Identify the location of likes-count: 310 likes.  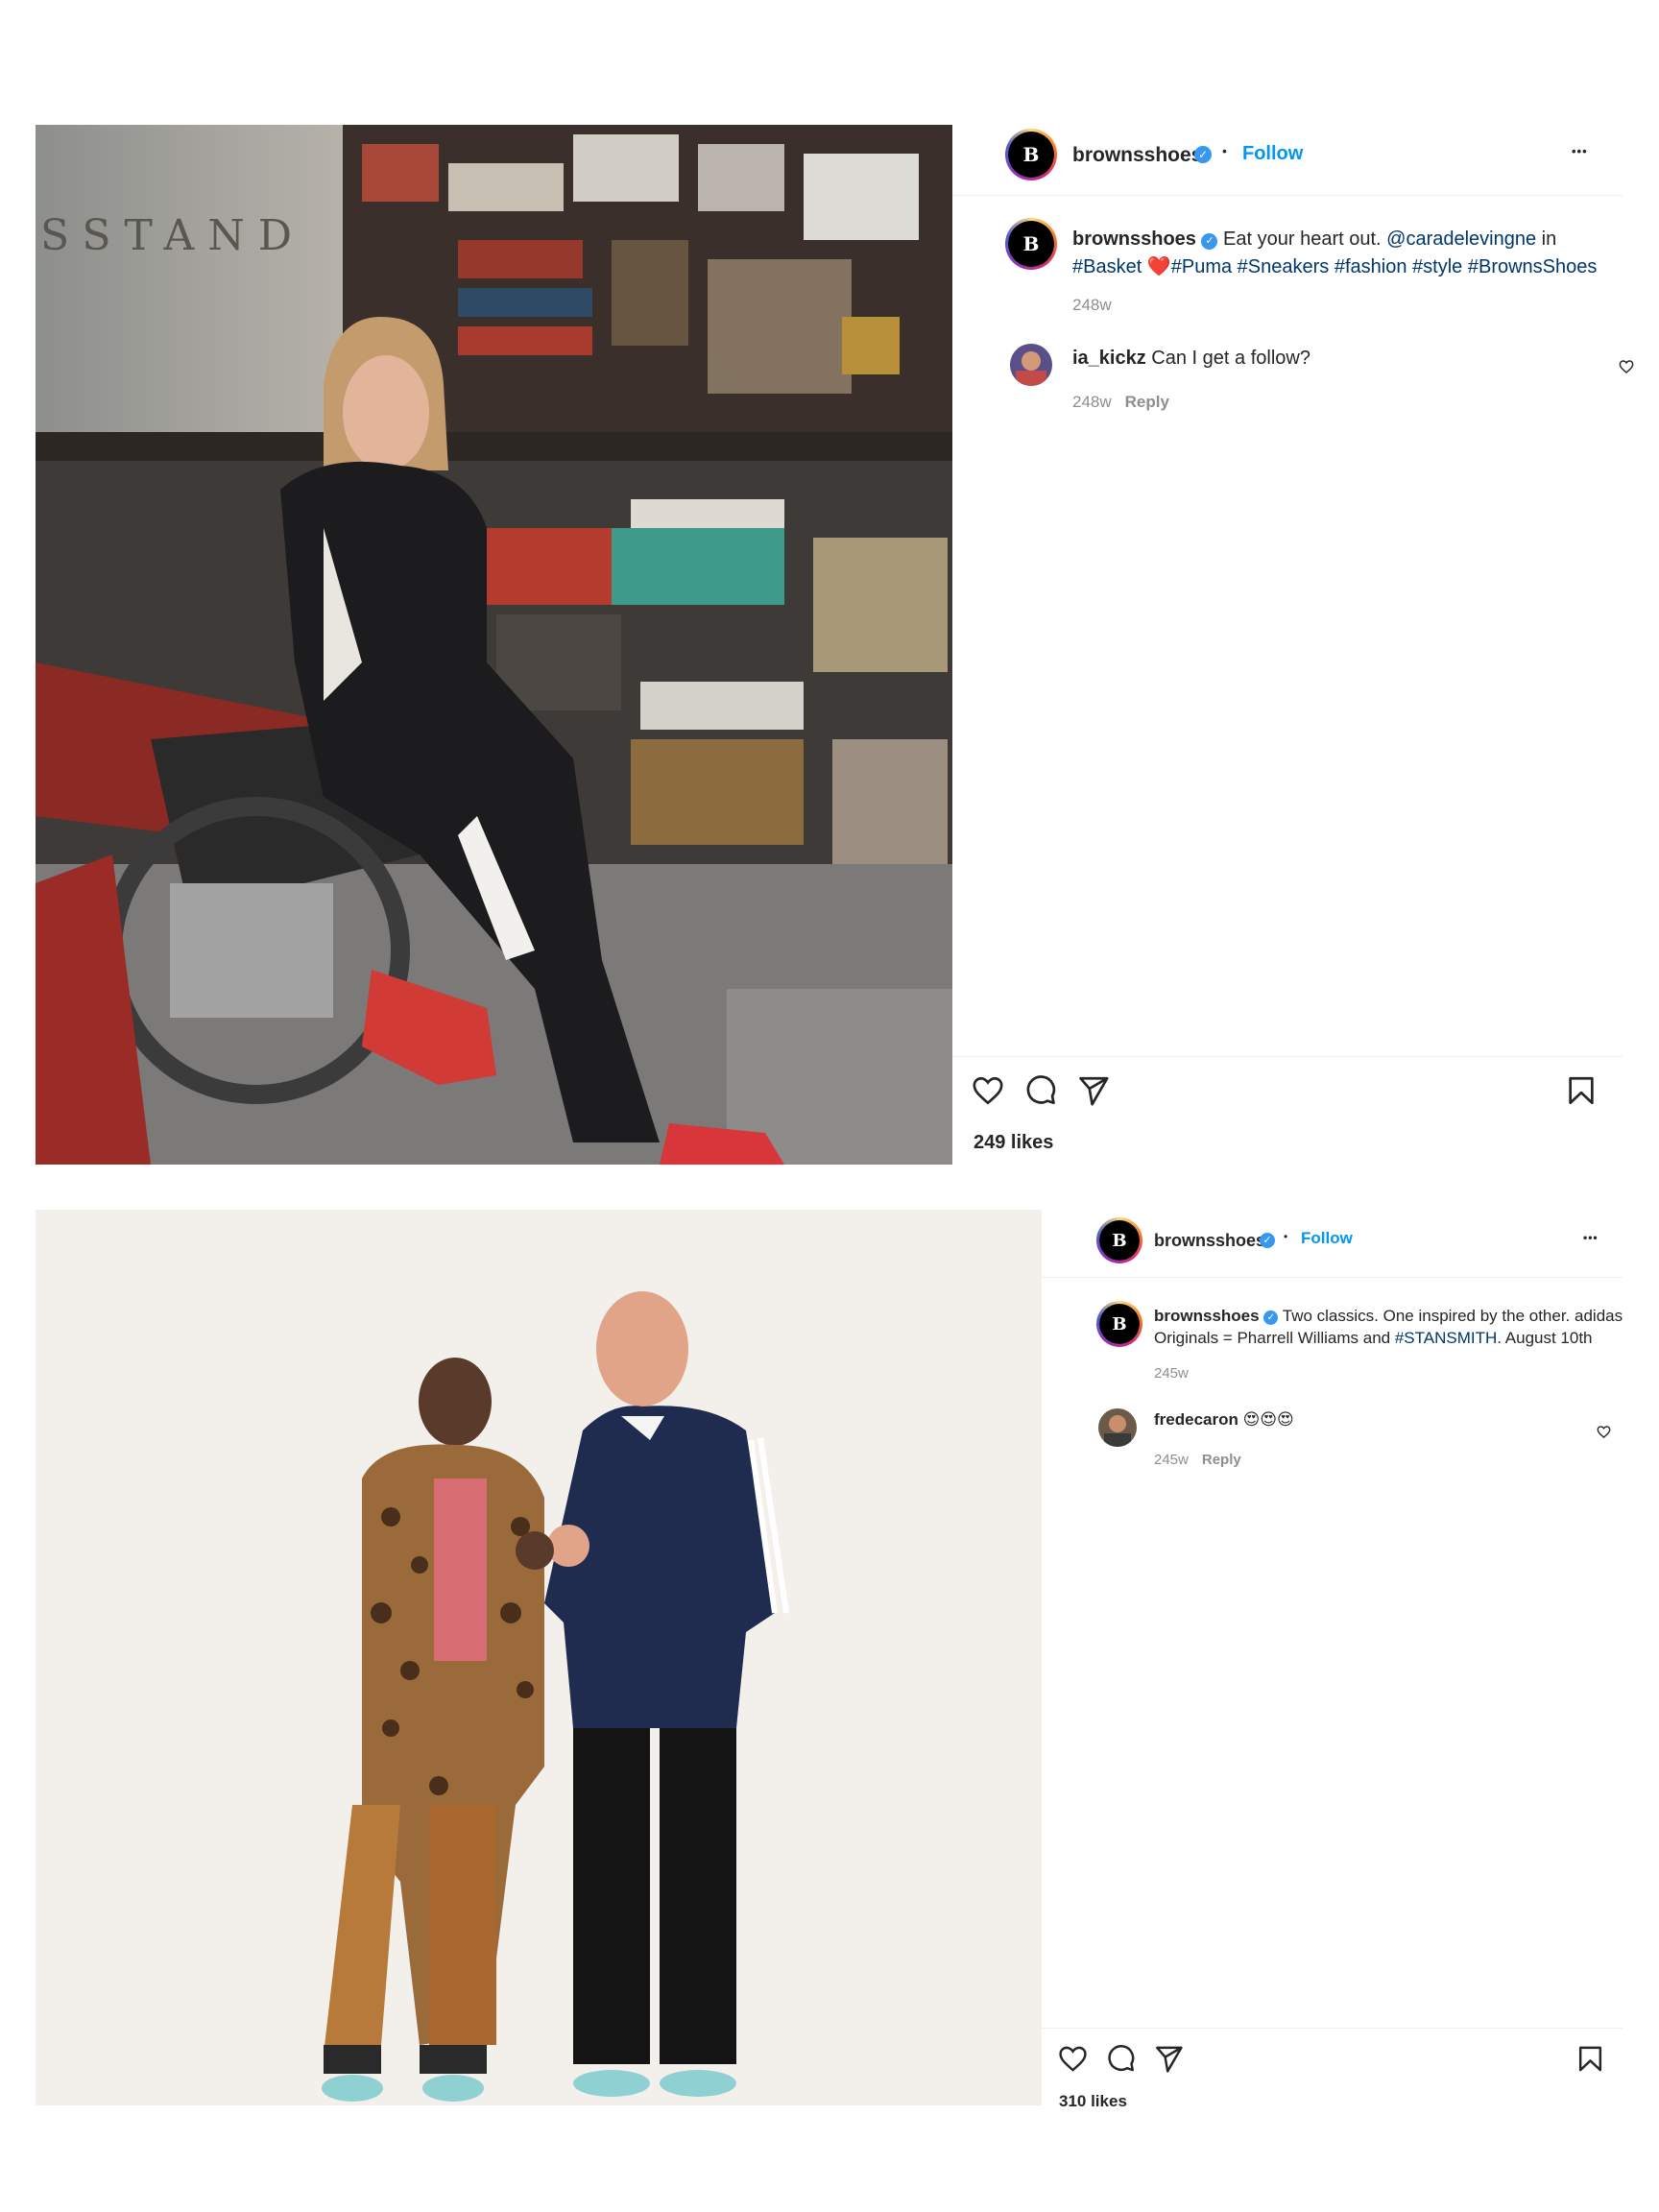
(1093, 2099).